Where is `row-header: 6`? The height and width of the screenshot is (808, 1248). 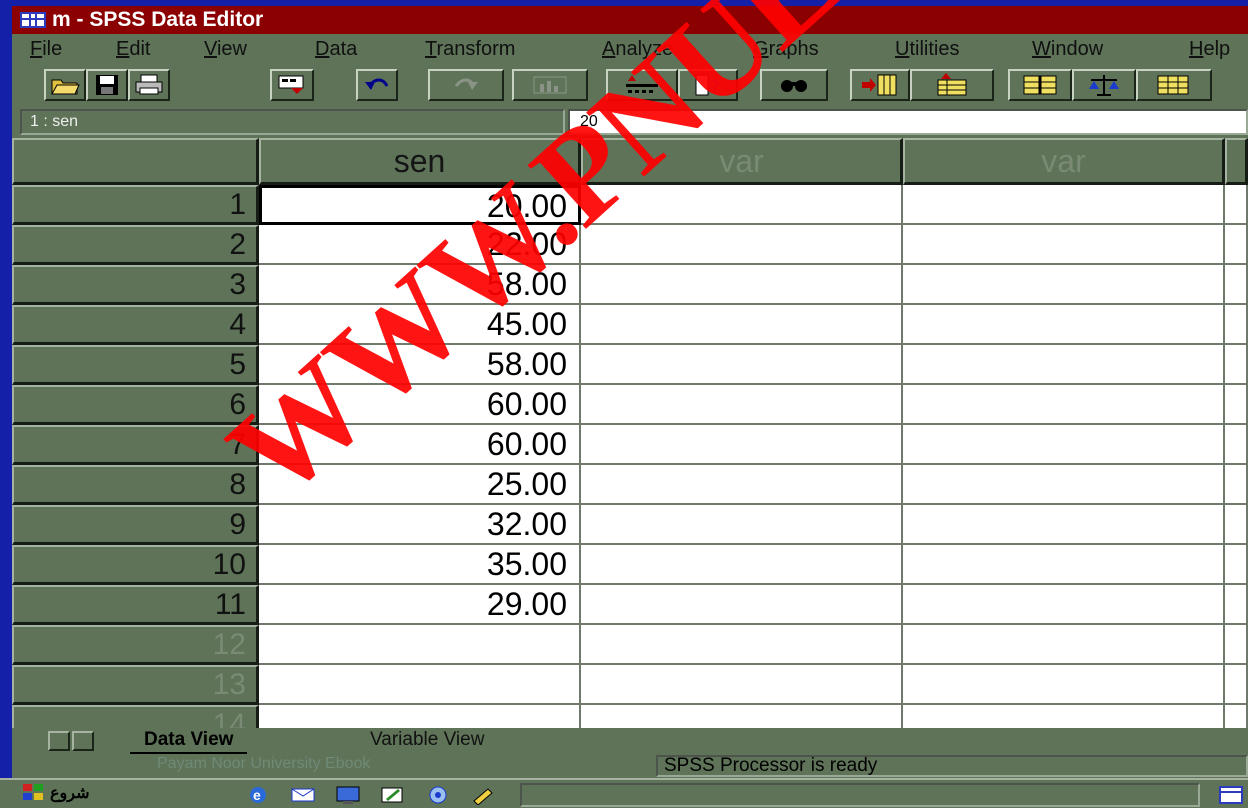 row-header: 6 is located at coordinates (135, 405).